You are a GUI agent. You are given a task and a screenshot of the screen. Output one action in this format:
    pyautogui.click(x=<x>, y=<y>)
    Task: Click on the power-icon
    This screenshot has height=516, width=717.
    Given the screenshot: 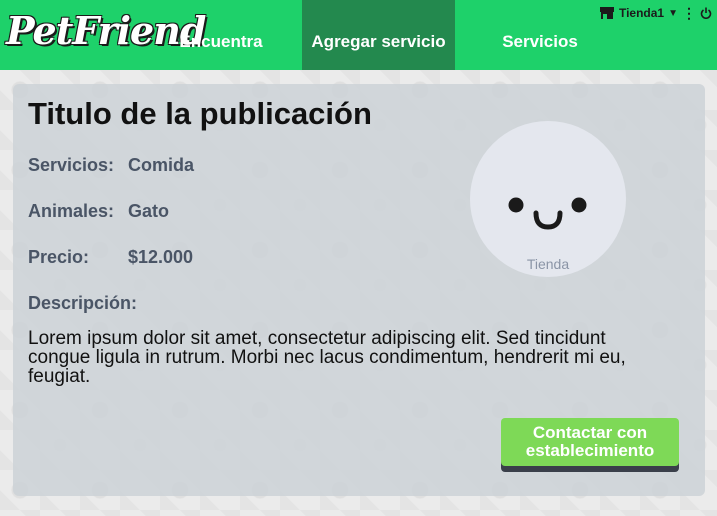 What is the action you would take?
    pyautogui.click(x=706, y=13)
    